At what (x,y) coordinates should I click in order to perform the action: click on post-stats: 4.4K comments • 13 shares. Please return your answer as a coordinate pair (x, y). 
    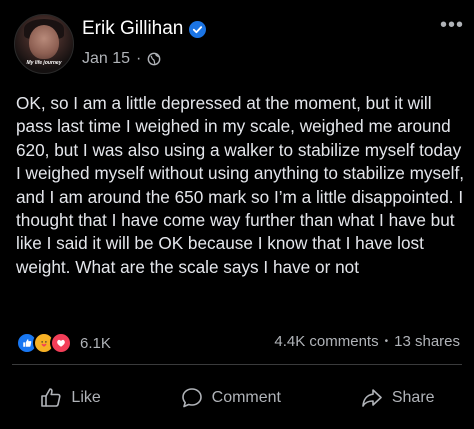
    Looking at the image, I should click on (367, 341).